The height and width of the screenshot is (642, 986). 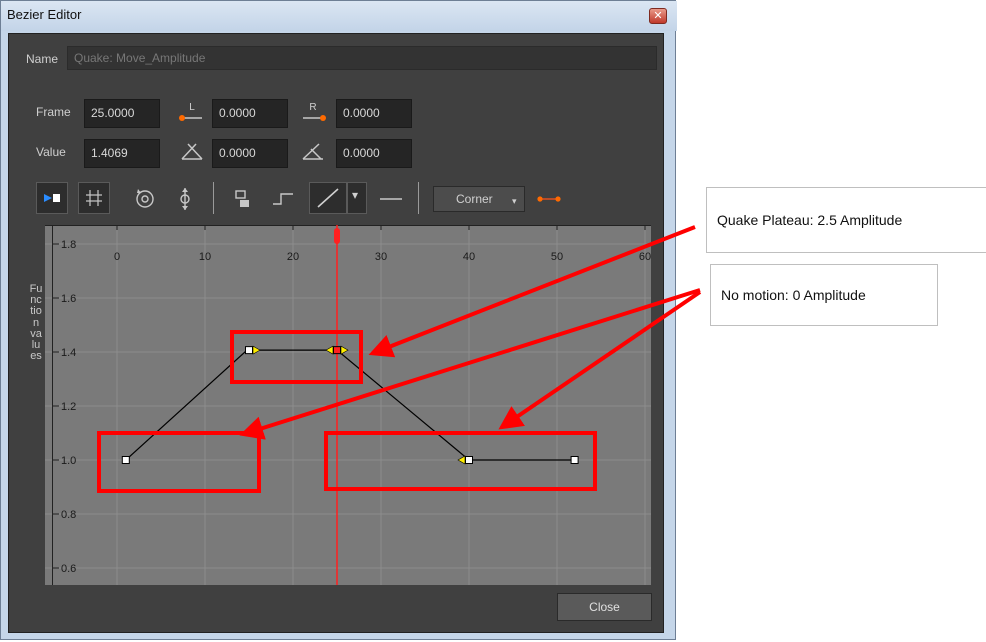 What do you see at coordinates (117, 257) in the screenshot?
I see `x-tick-label: 0` at bounding box center [117, 257].